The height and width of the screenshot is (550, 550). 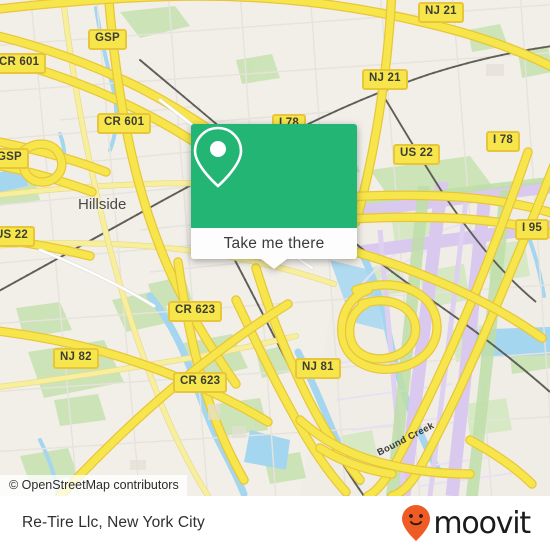 What do you see at coordinates (102, 204) in the screenshot?
I see `place-label-hillside: Hillside` at bounding box center [102, 204].